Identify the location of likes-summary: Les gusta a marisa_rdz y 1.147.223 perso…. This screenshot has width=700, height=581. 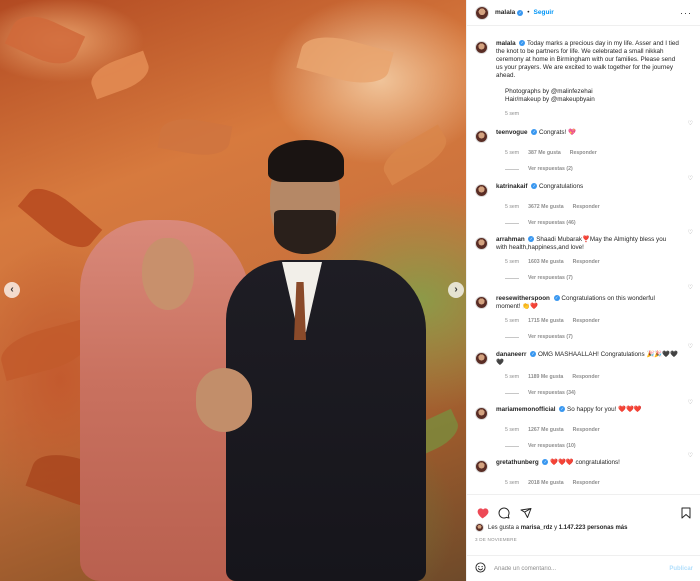
(583, 526).